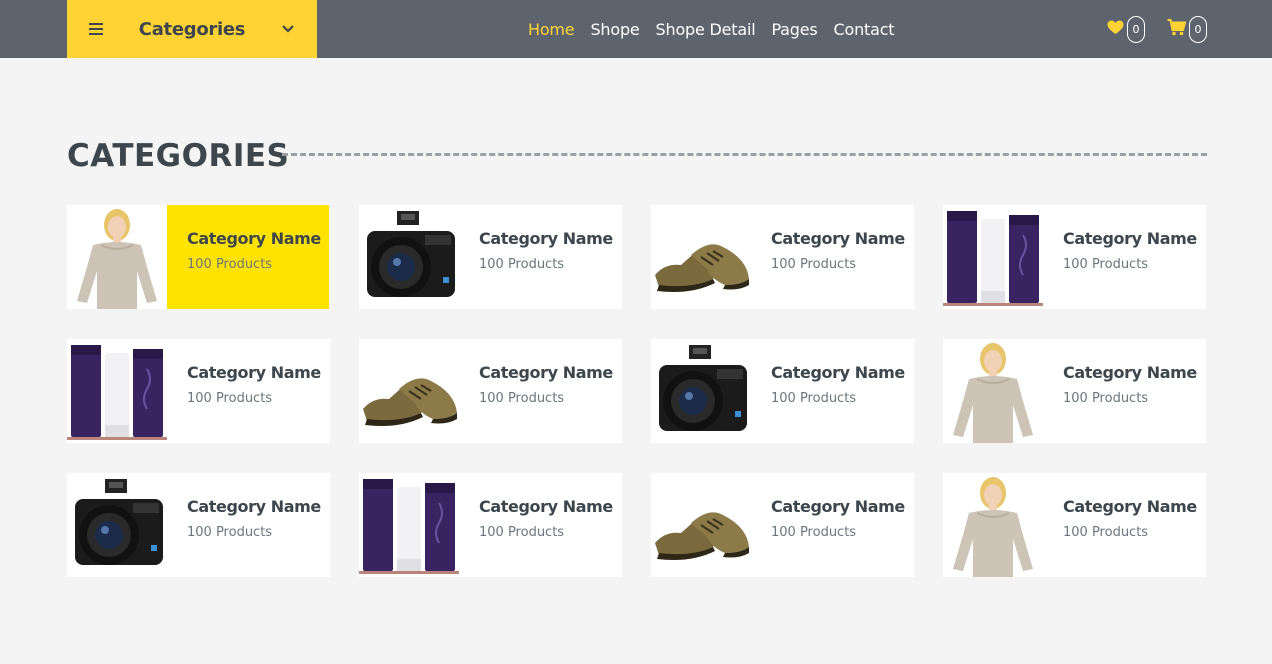  I want to click on nav-actions: 0 0, so click(1157, 29).